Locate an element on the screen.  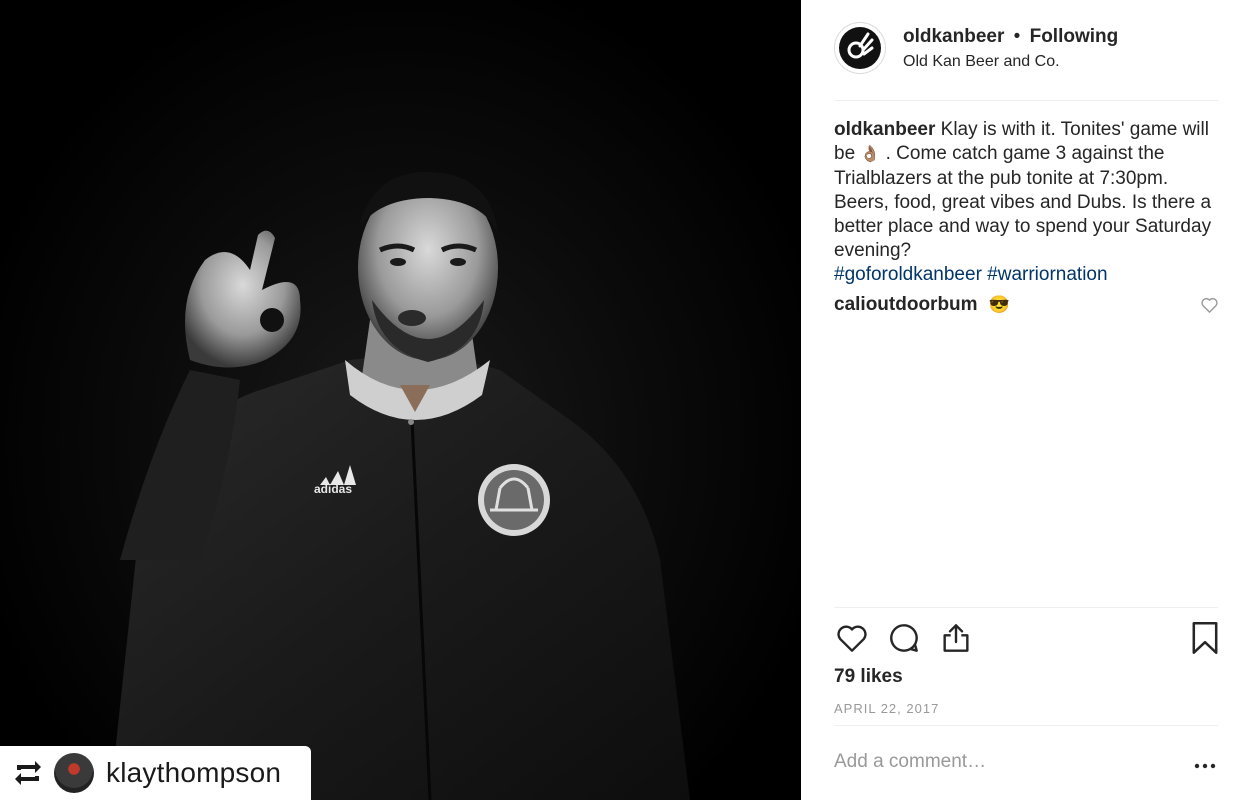
ellipsis-icon is located at coordinates (1205, 766).